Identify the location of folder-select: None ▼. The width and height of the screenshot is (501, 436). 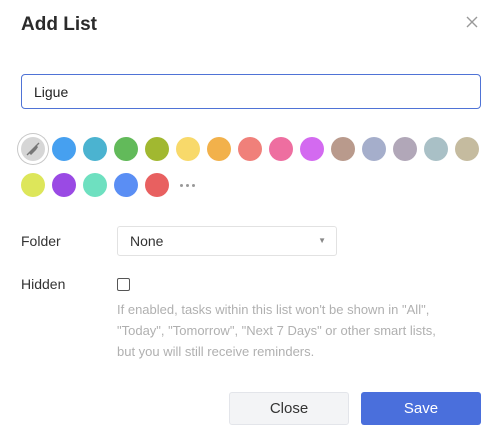
(227, 241).